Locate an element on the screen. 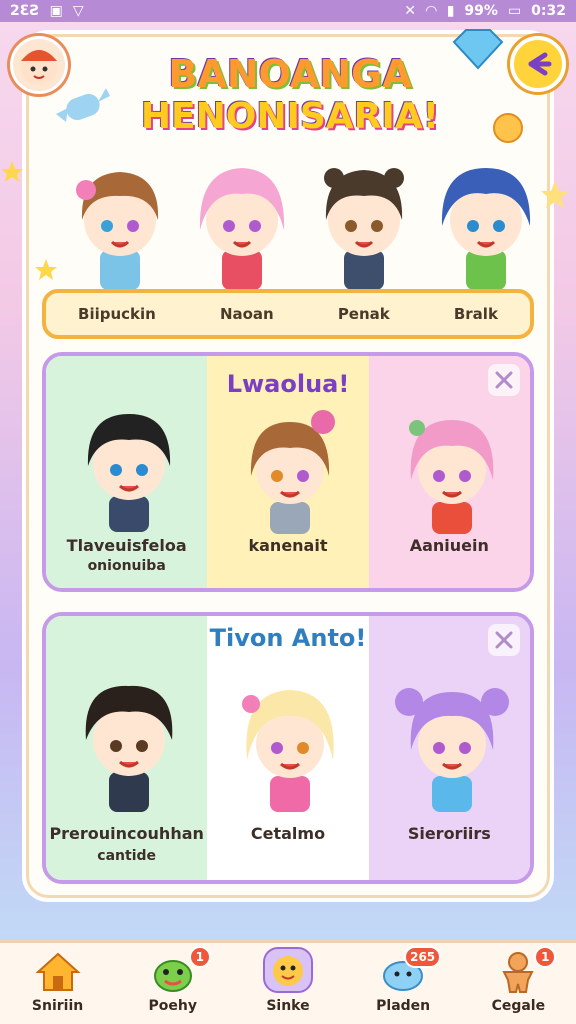 The width and height of the screenshot is (576, 1024). character-pink-curly-hair is located at coordinates (450, 477).